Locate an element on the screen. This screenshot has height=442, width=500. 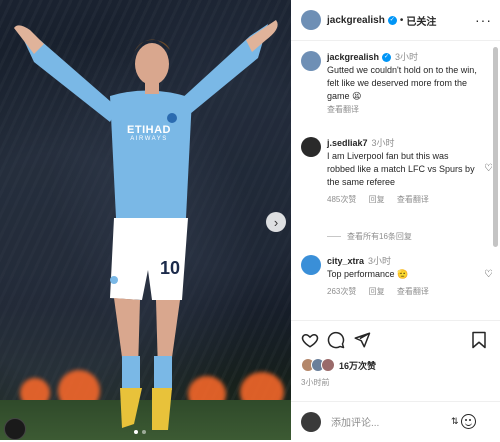
post-actions: 16万次赞 3小时前 ⇅ is located at coordinates (395, 380).